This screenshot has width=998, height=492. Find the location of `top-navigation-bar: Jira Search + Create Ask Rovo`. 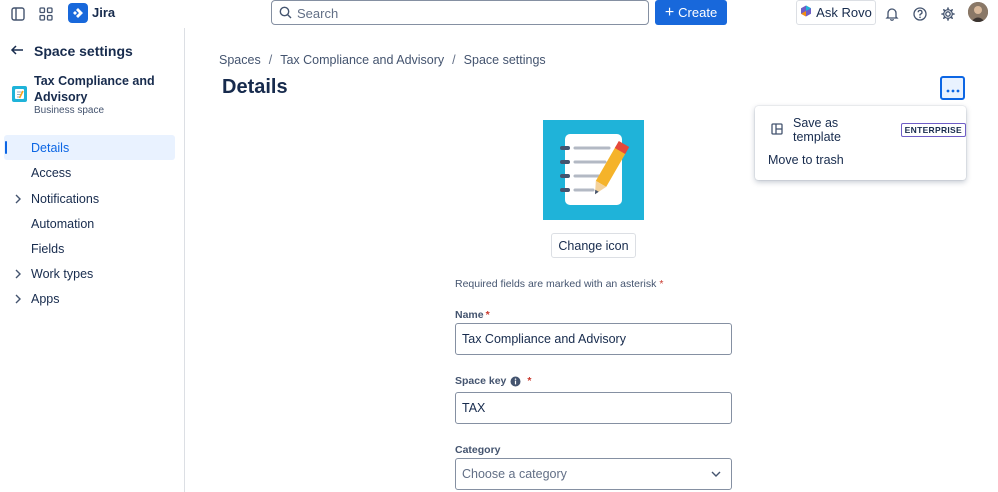

top-navigation-bar: Jira Search + Create Ask Rovo is located at coordinates (499, 14).